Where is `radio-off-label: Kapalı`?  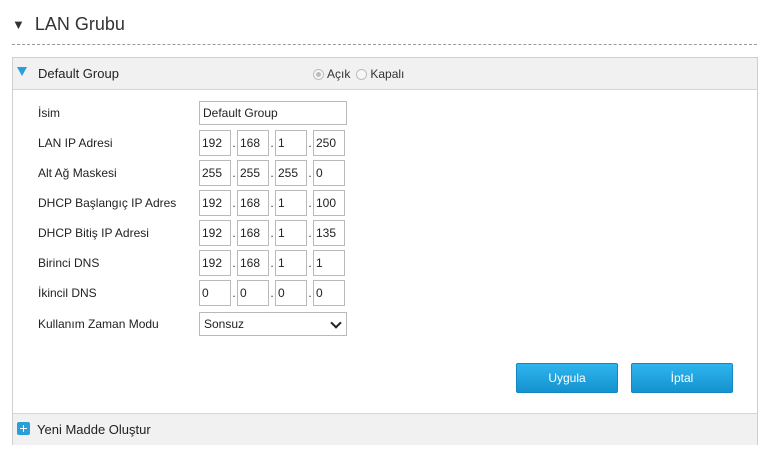 radio-off-label: Kapalı is located at coordinates (387, 74).